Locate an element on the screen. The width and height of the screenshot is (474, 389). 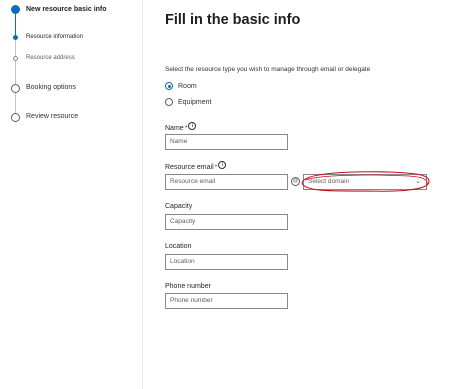
substep-indicator is located at coordinates (15, 58).